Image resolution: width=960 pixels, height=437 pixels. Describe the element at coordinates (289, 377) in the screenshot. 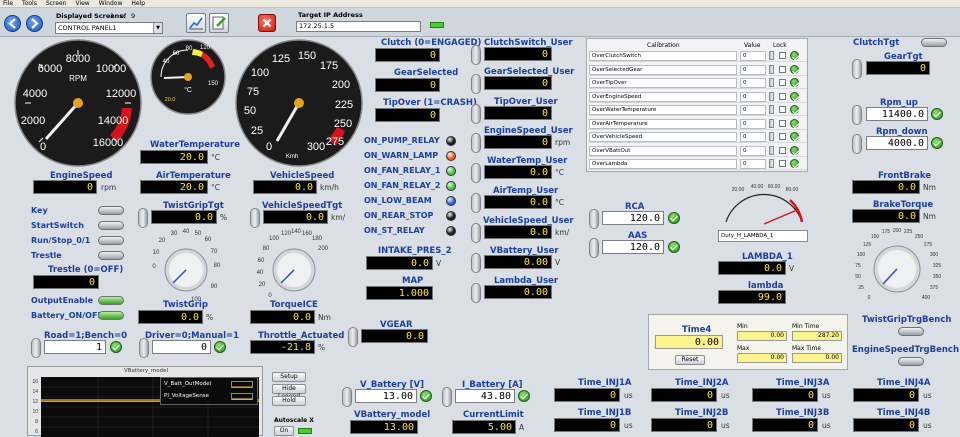

I see `setup-button: Setup` at that location.